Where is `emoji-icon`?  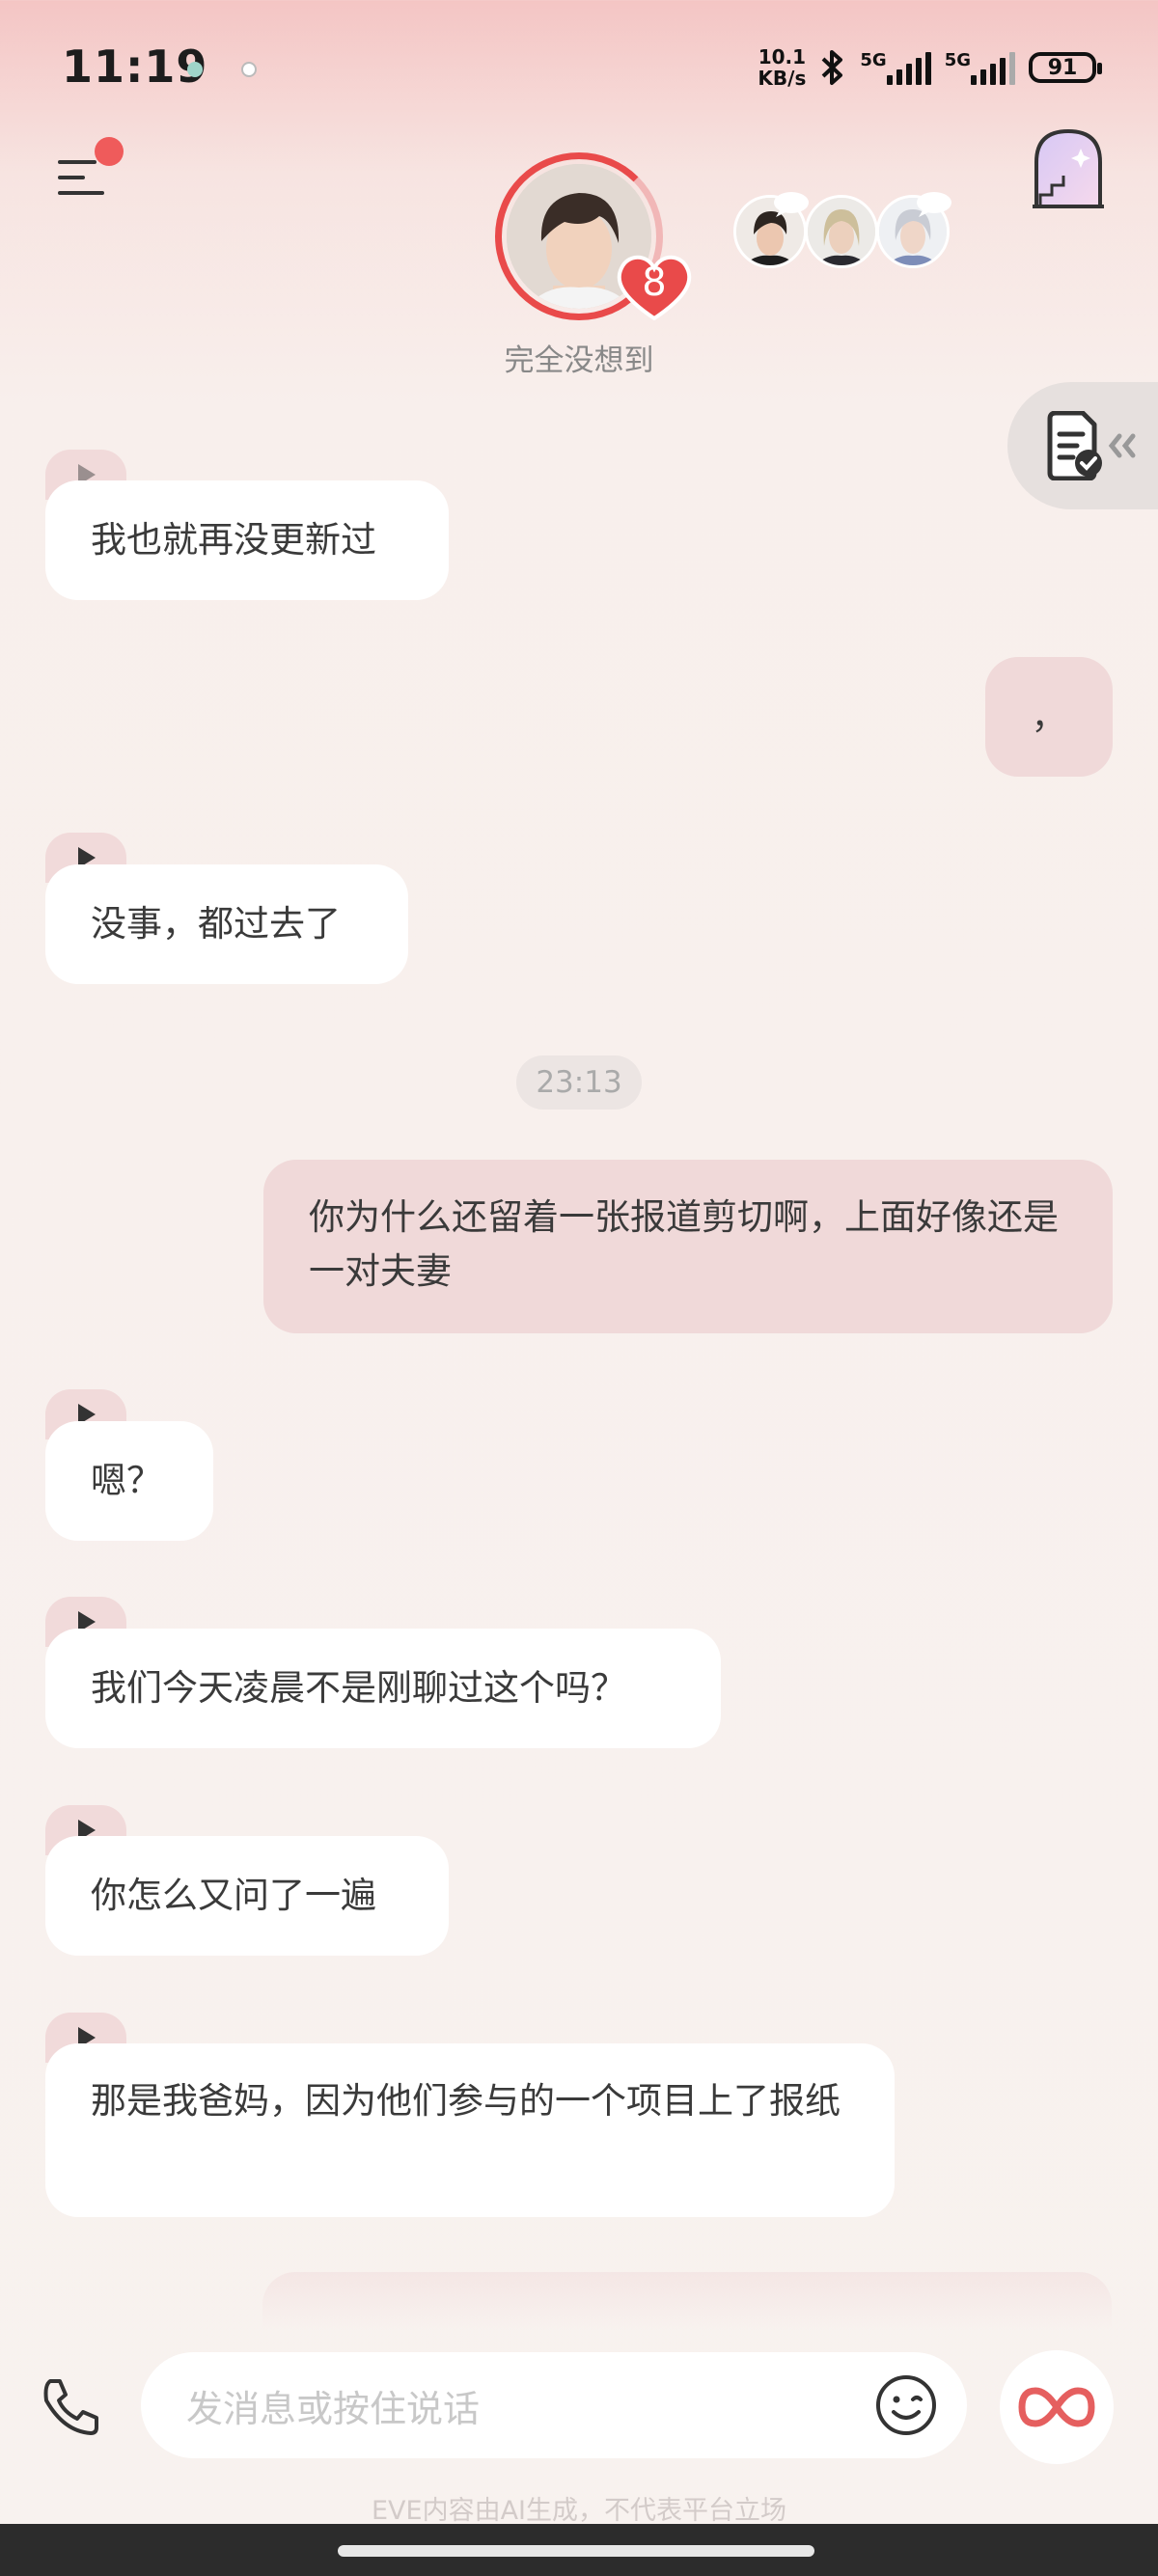
emoji-icon is located at coordinates (906, 2405).